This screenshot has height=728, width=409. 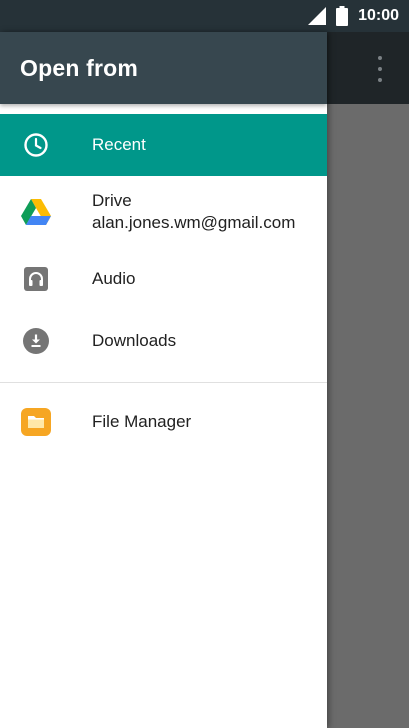 I want to click on drawer-item-label: Drive alan.jones.wm@gmail.com, so click(x=183, y=212).